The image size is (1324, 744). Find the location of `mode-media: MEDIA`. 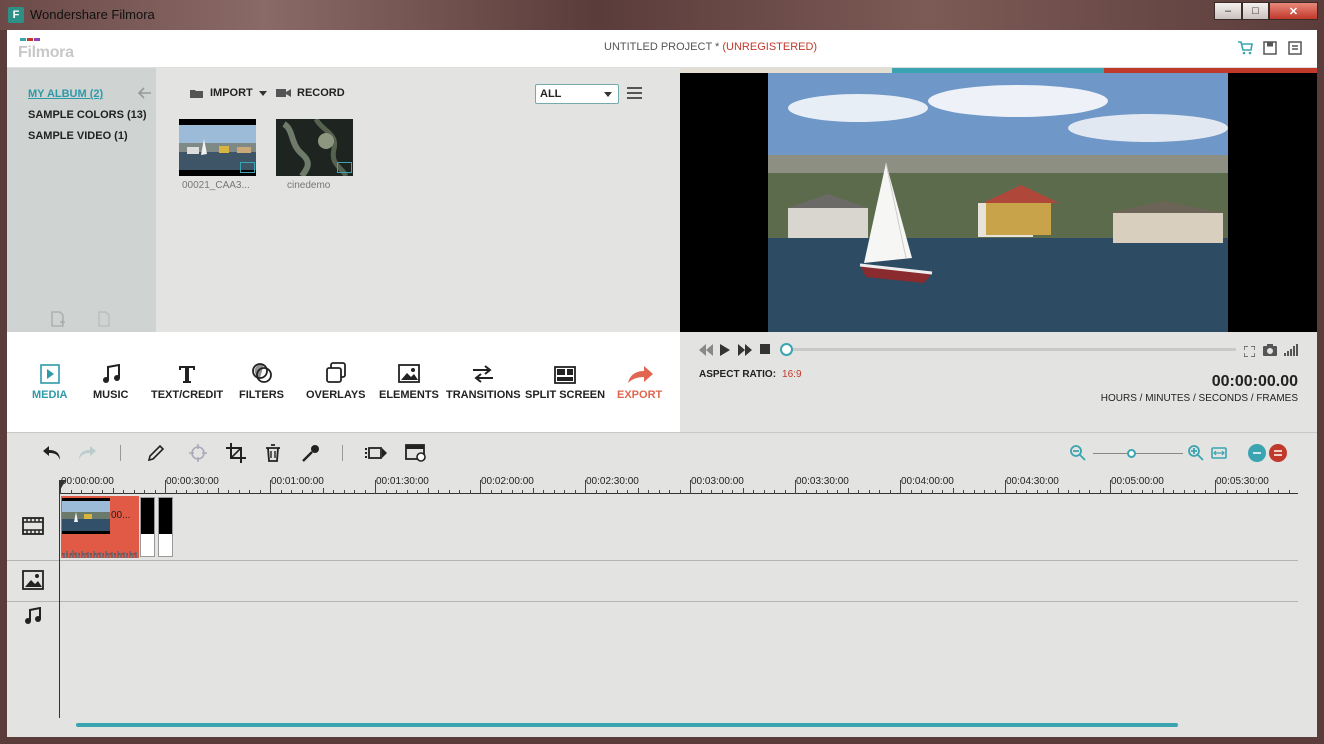

mode-media: MEDIA is located at coordinates (49, 381).